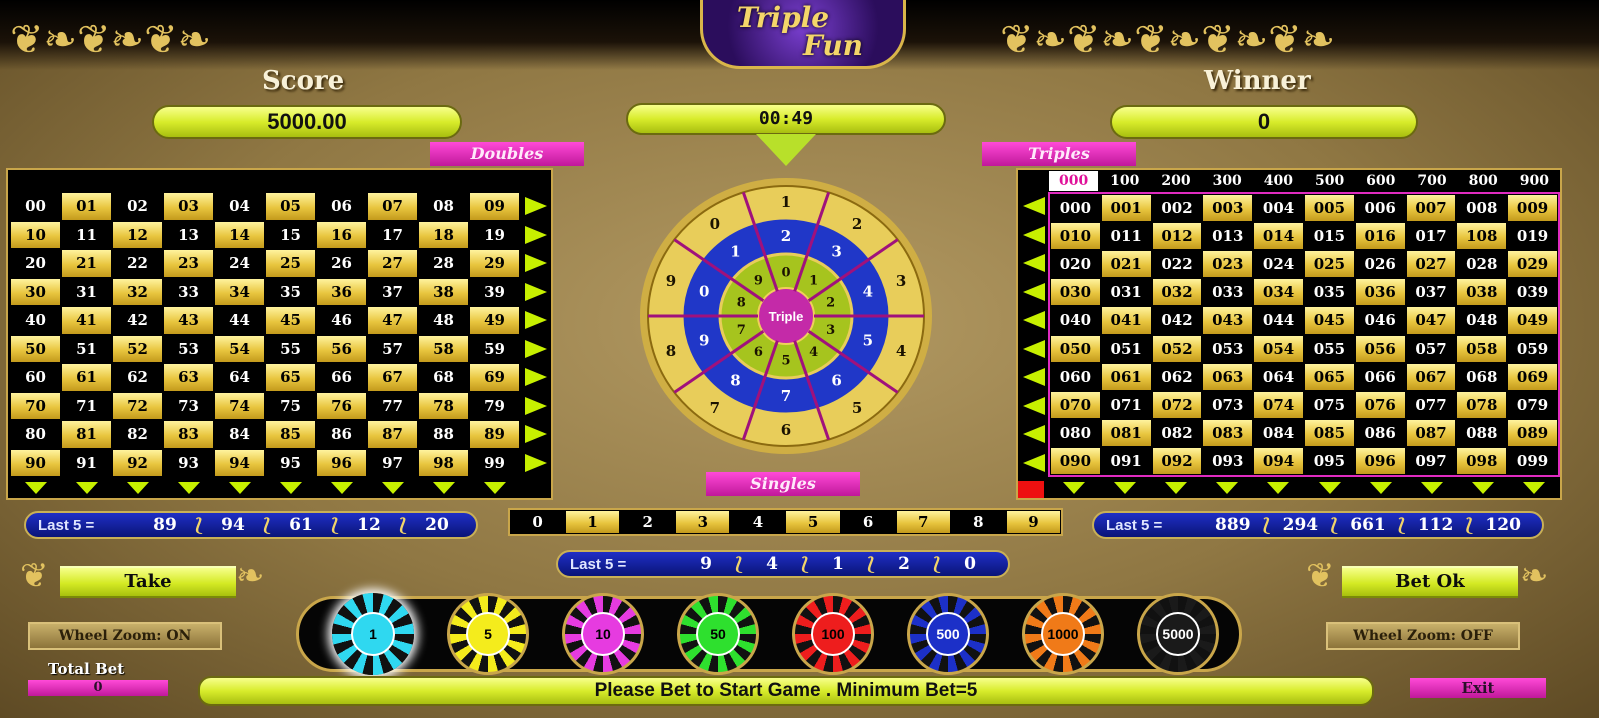 The height and width of the screenshot is (718, 1599). Describe the element at coordinates (1126, 460) in the screenshot. I see `triples-cell: 091` at that location.